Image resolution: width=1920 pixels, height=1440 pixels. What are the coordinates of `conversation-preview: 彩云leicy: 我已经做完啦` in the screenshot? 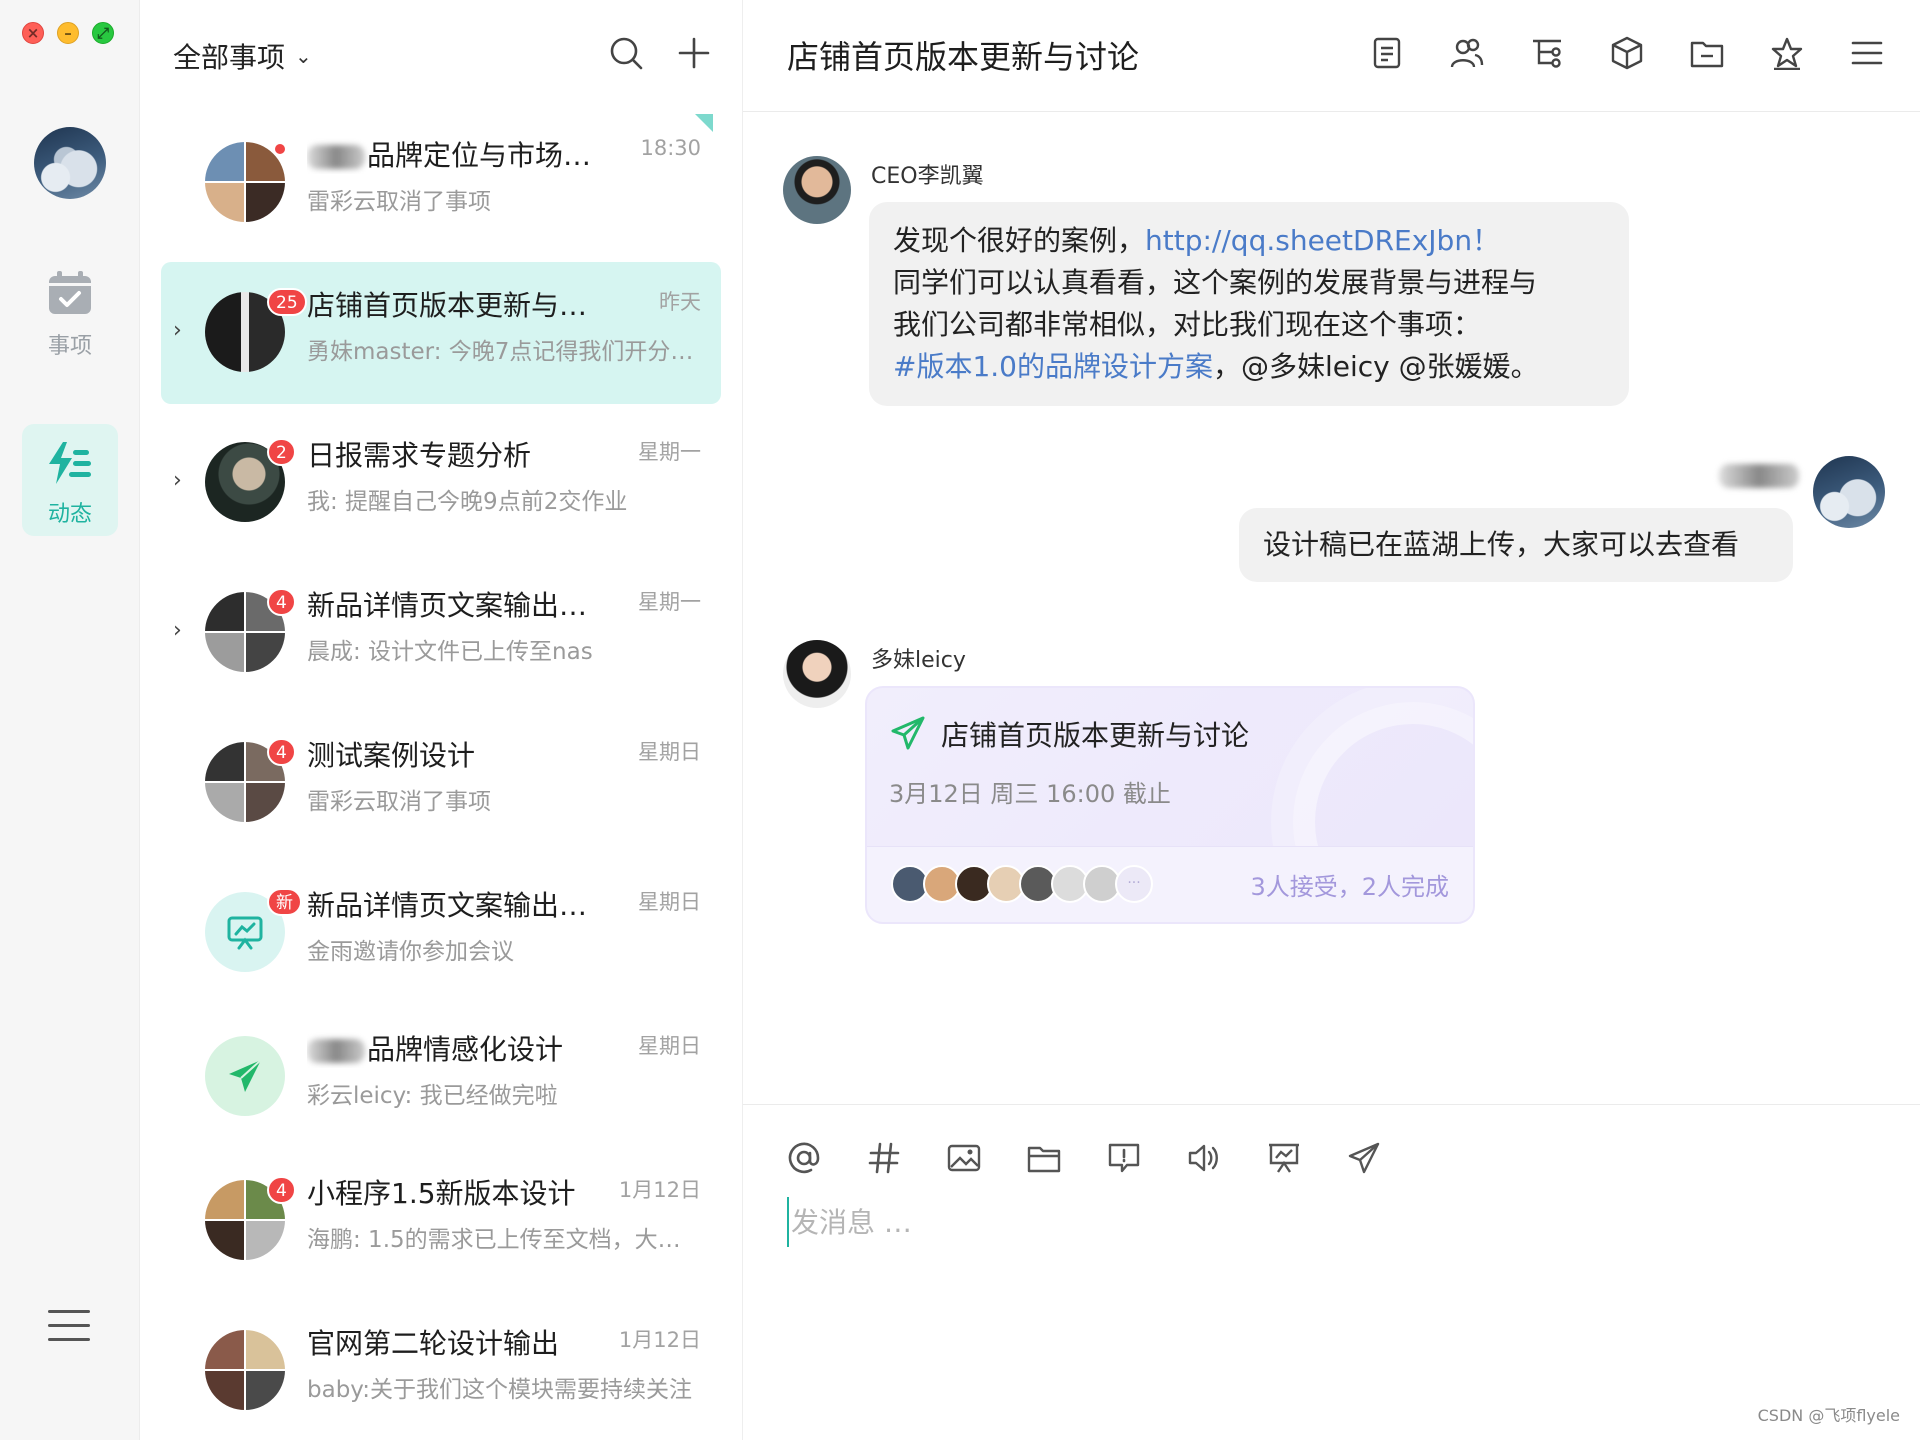 It's located at (432, 1096).